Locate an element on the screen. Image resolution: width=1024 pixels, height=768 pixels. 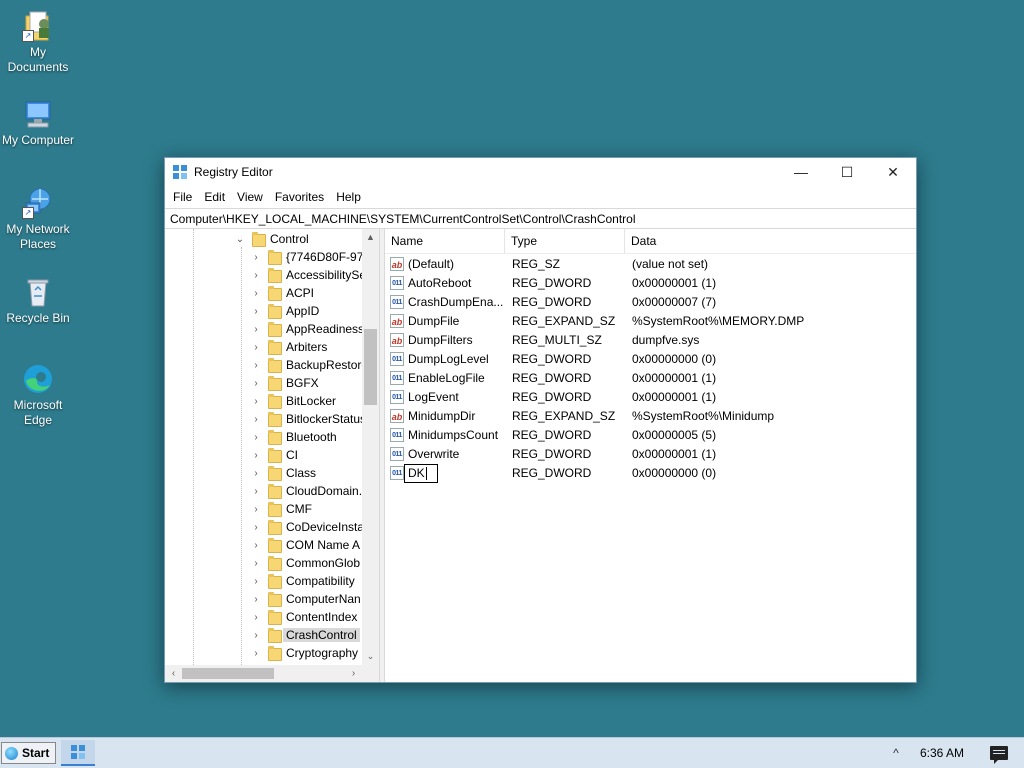
column-header-data: Data is located at coordinates (725, 241).